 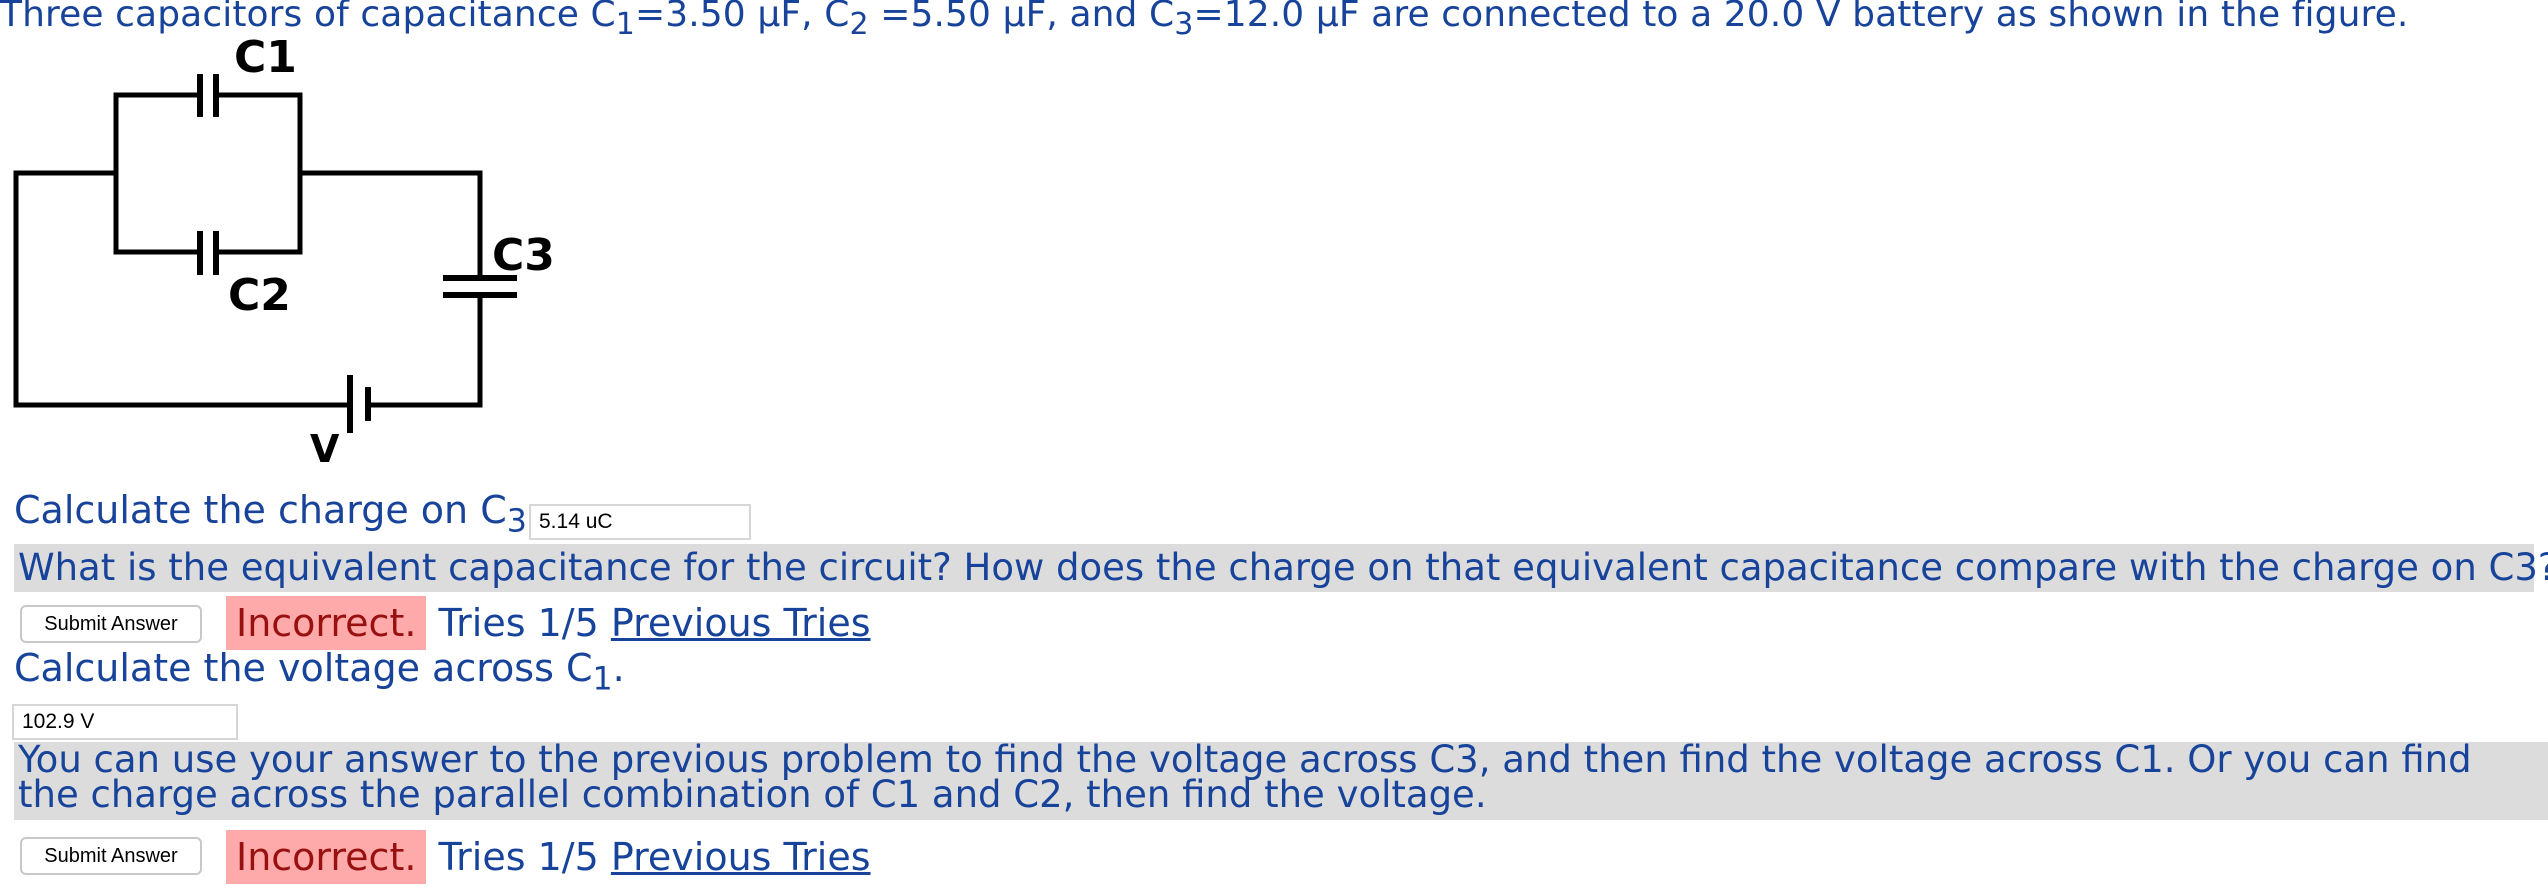 What do you see at coordinates (1021, 17) in the screenshot?
I see `c2-value: =5.50 μF, and C` at bounding box center [1021, 17].